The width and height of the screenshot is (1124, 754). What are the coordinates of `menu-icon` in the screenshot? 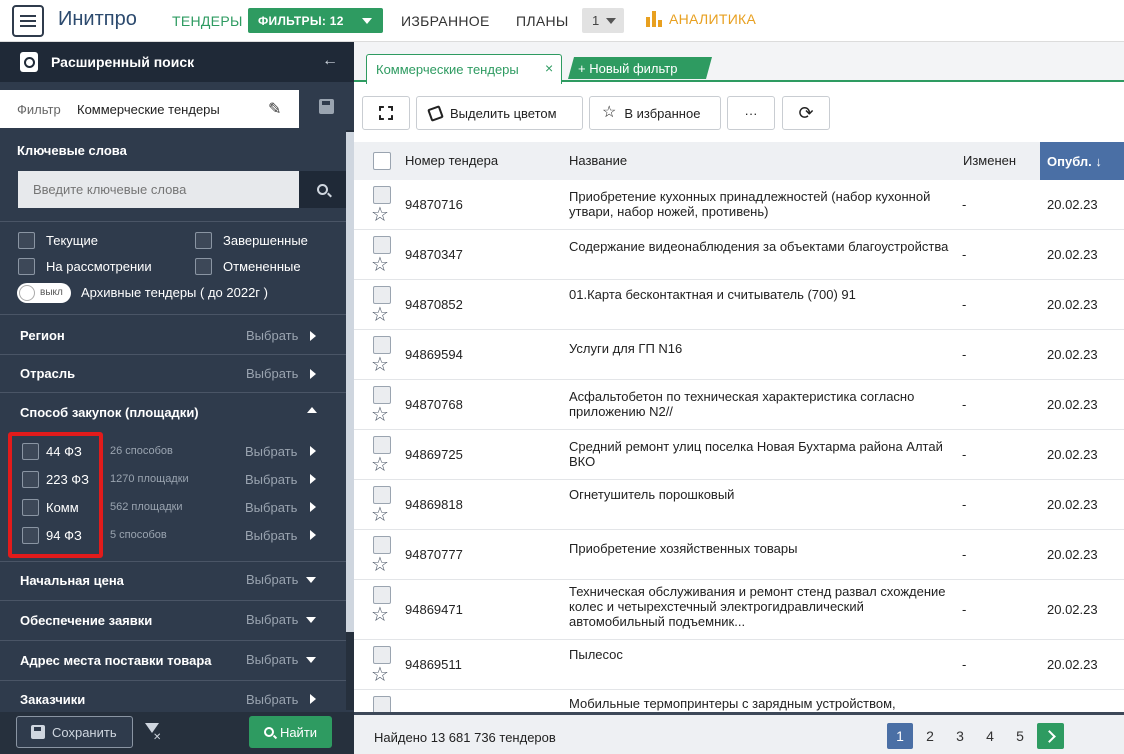 It's located at (28, 21).